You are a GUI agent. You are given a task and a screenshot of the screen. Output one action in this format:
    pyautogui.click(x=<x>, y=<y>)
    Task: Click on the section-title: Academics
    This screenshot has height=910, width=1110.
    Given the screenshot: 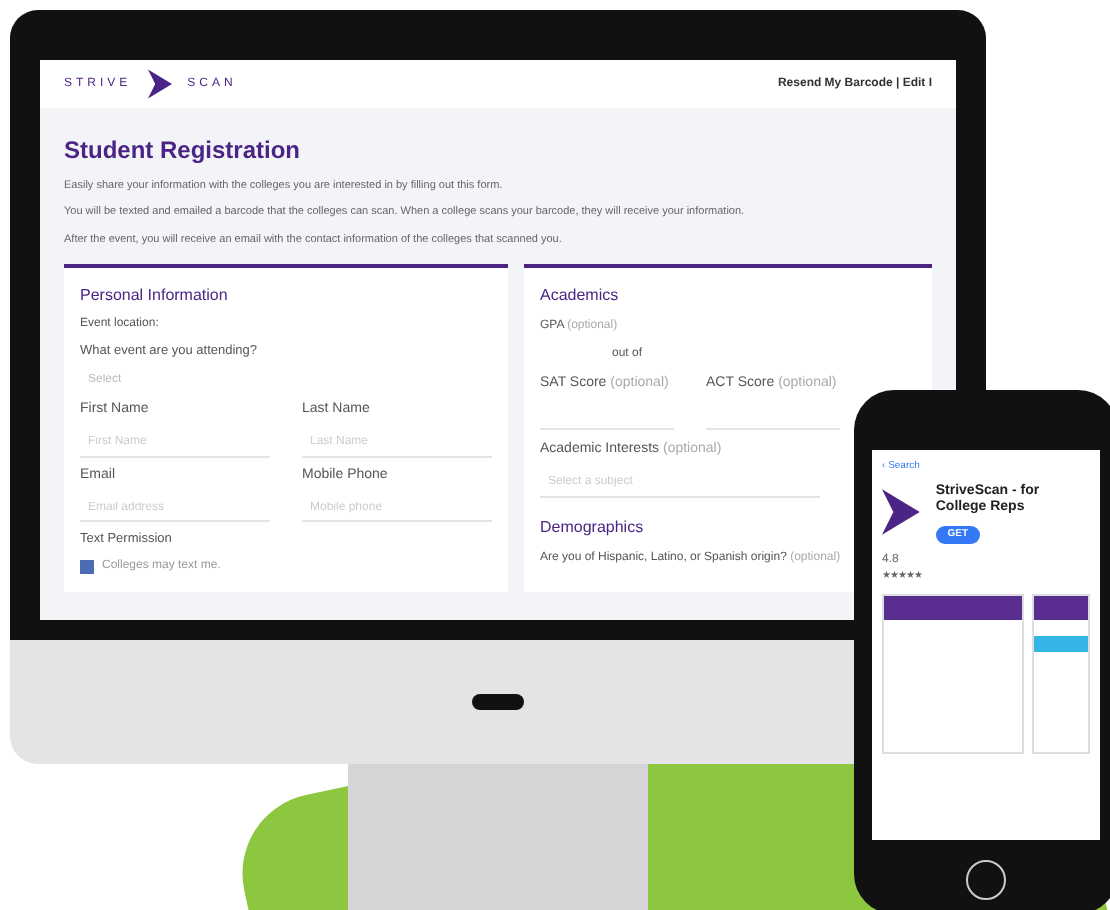 What is the action you would take?
    pyautogui.click(x=580, y=295)
    